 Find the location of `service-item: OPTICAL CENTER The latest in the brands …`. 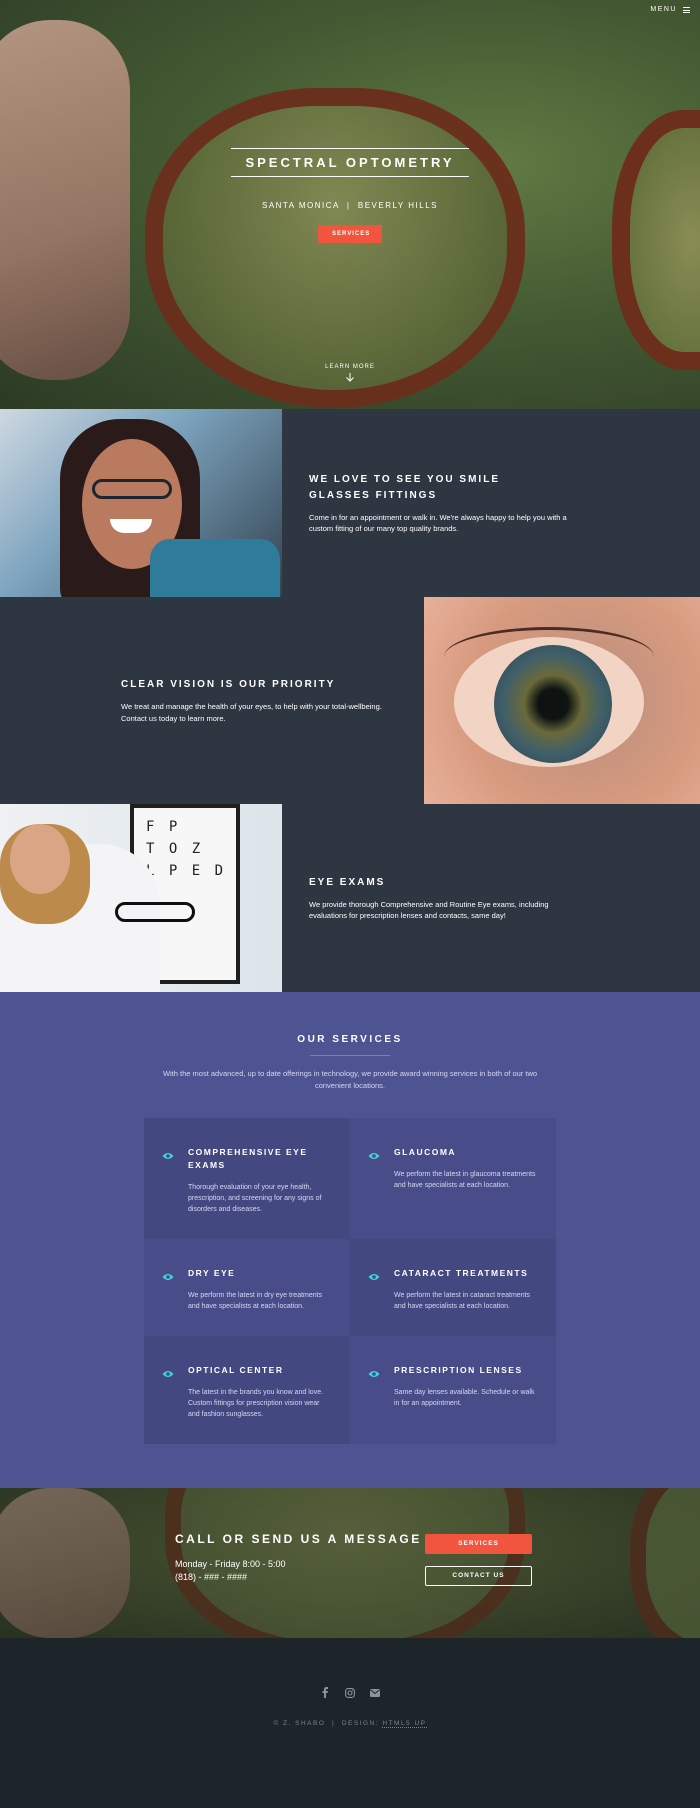

service-item: OPTICAL CENTER The latest in the brands … is located at coordinates (247, 1390).